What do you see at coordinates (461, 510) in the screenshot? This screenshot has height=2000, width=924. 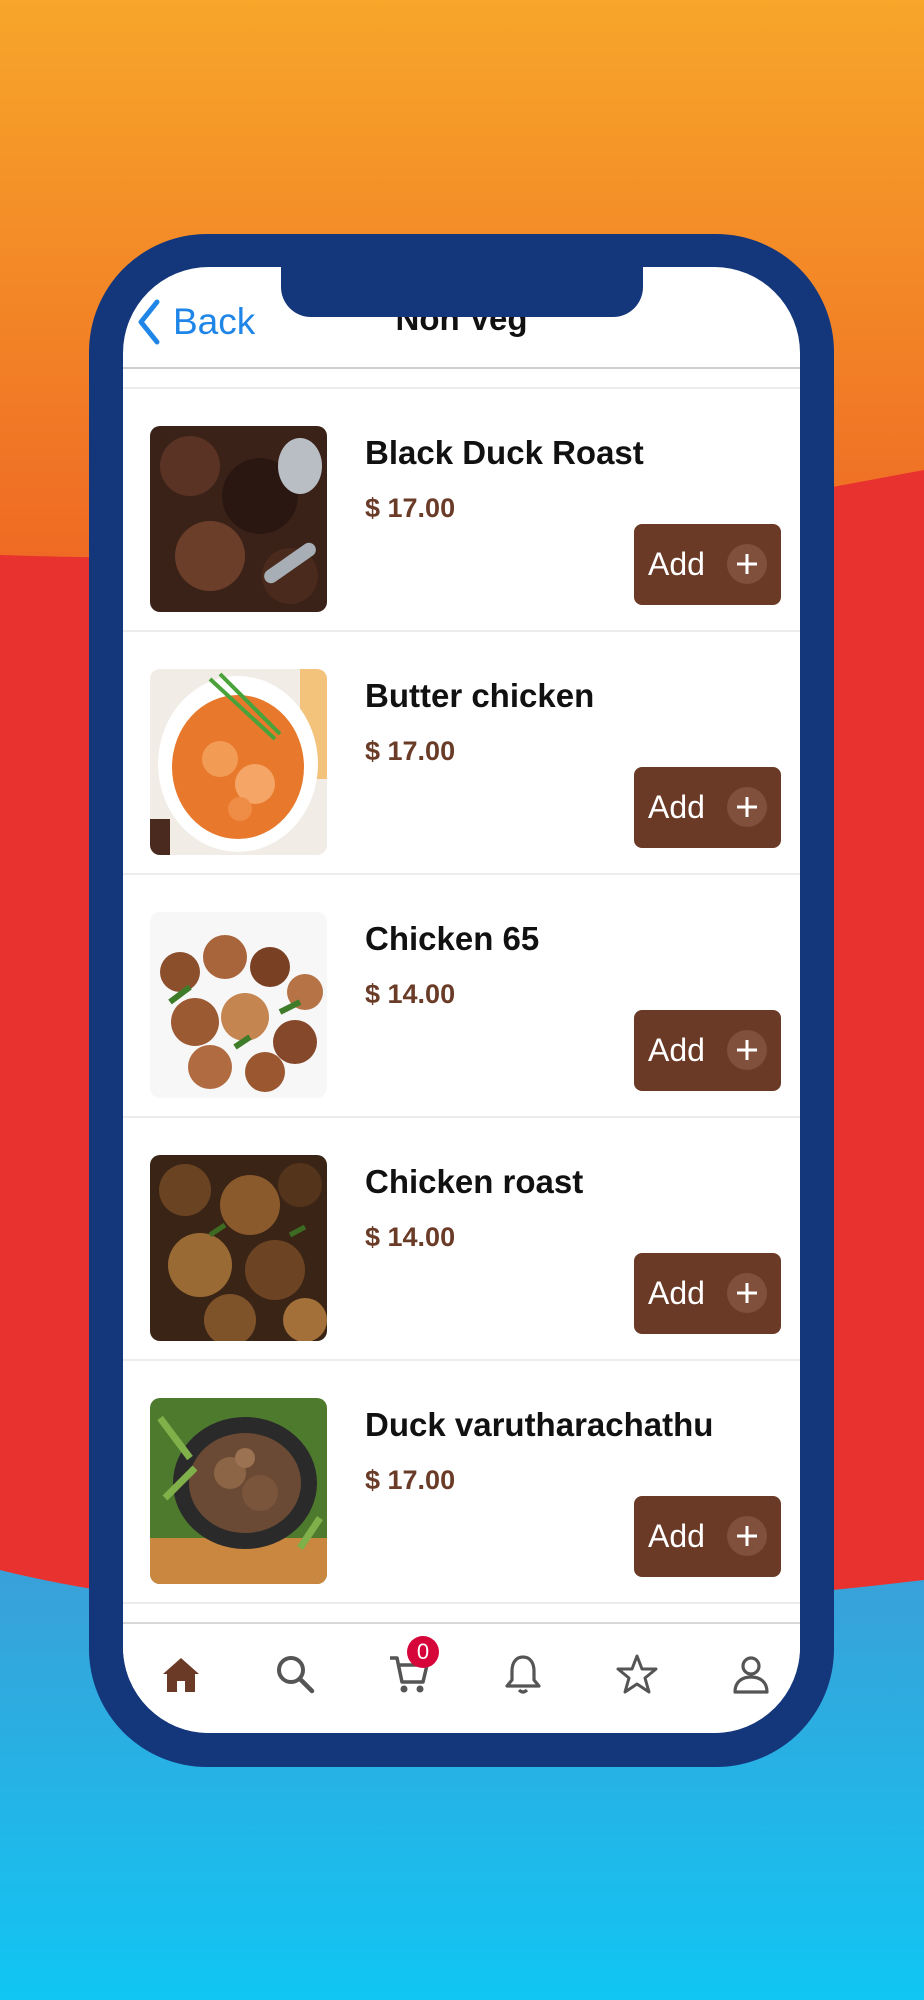 I see `list-item: Black Duck Roast $ 17.00 Add` at bounding box center [461, 510].